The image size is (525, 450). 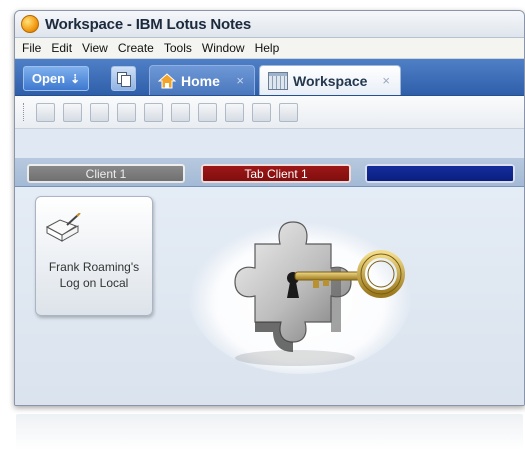 What do you see at coordinates (207, 112) in the screenshot?
I see `search-icon` at bounding box center [207, 112].